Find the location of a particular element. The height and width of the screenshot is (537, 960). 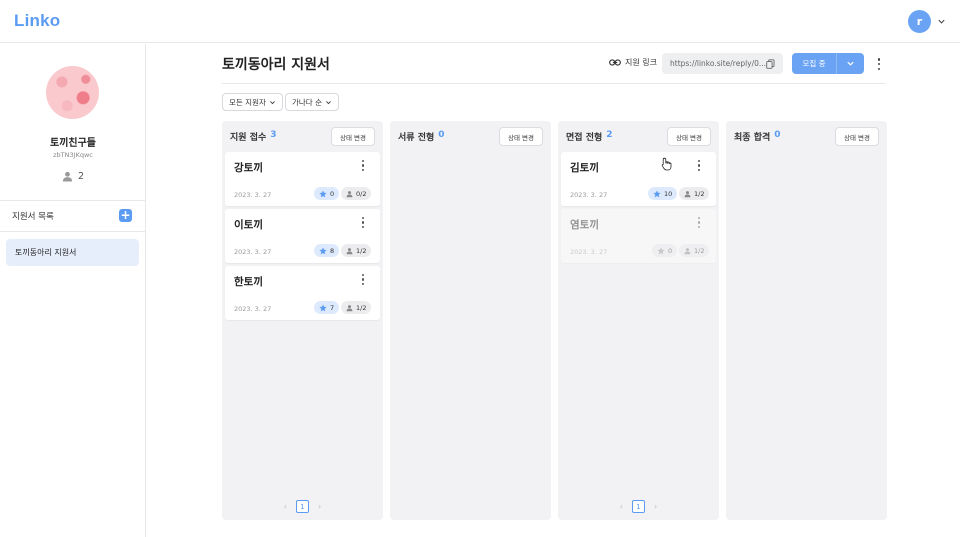

applicant-name: 김토끼 is located at coordinates (584, 168).